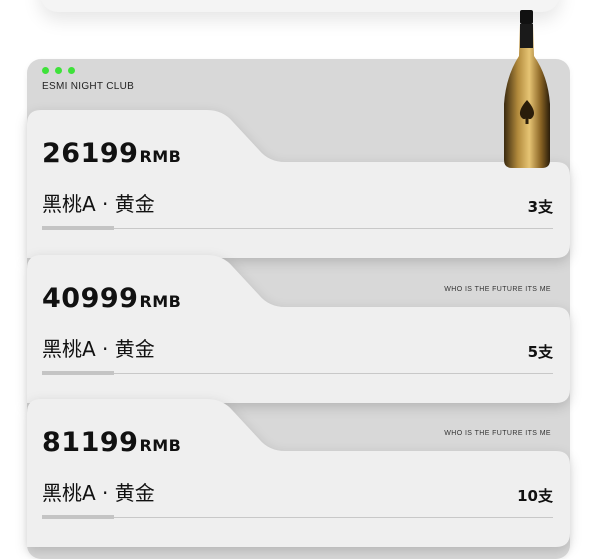 This screenshot has height=559, width=600. What do you see at coordinates (112, 442) in the screenshot?
I see `price: 81199RMB` at bounding box center [112, 442].